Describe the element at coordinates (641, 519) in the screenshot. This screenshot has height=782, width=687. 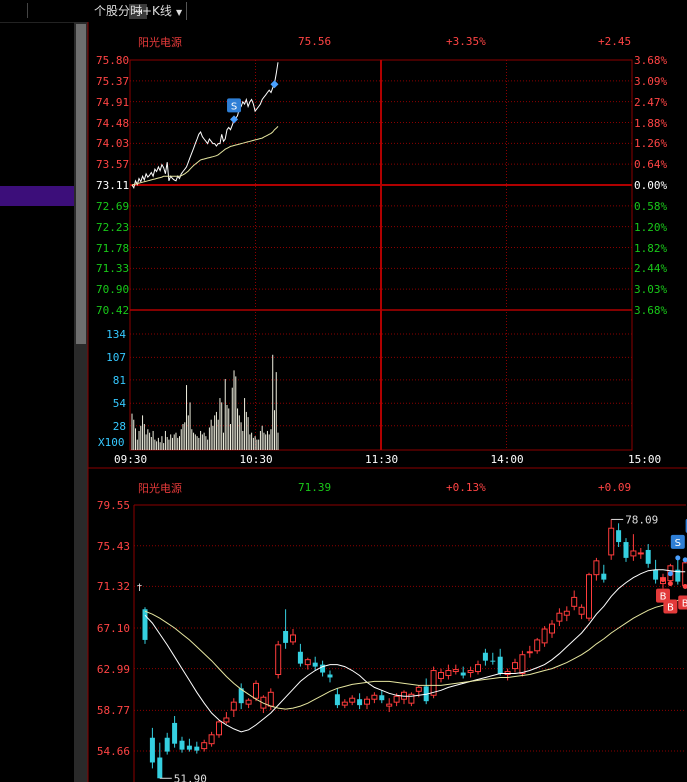
I see `high-price-label: 78.09` at that location.